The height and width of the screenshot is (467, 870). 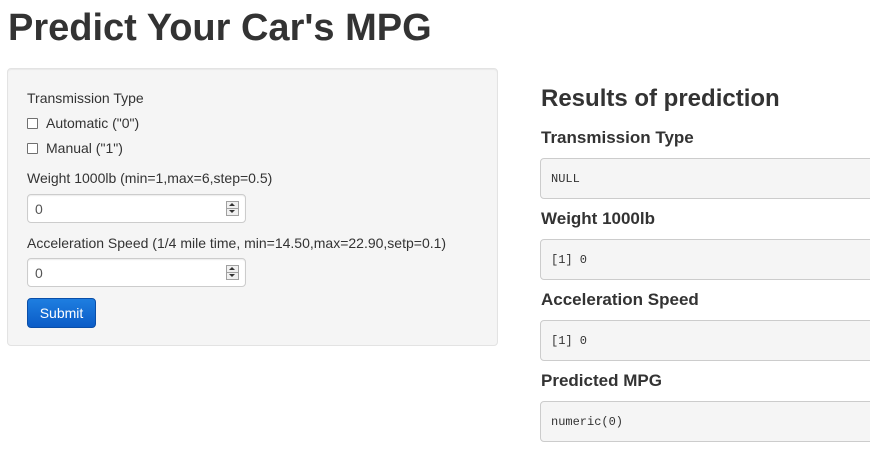 What do you see at coordinates (85, 98) in the screenshot?
I see `transmission-label: Transmission Type` at bounding box center [85, 98].